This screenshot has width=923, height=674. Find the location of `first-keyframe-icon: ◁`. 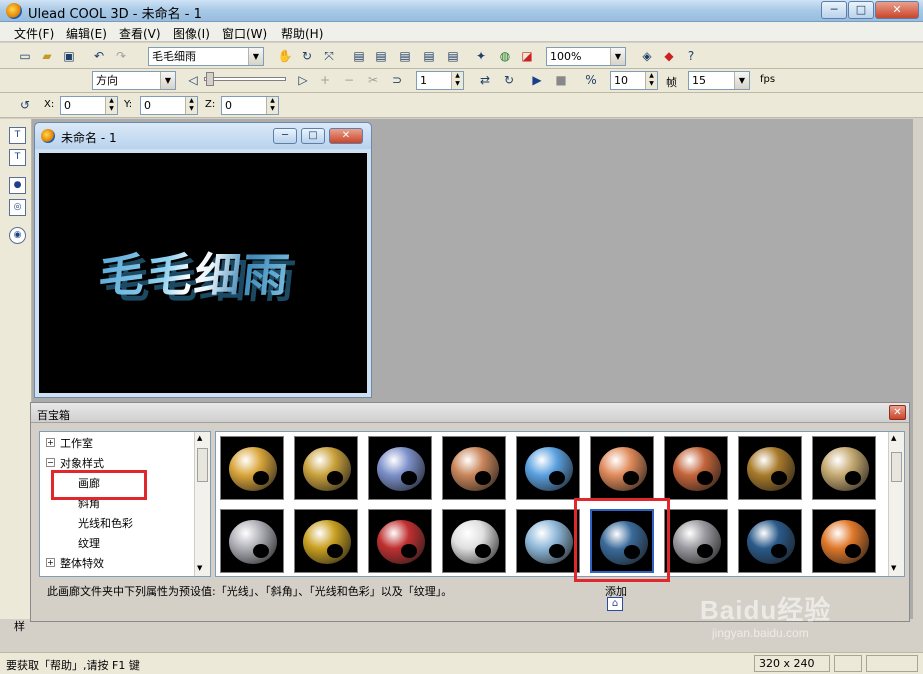

first-keyframe-icon: ◁ is located at coordinates (193, 80).